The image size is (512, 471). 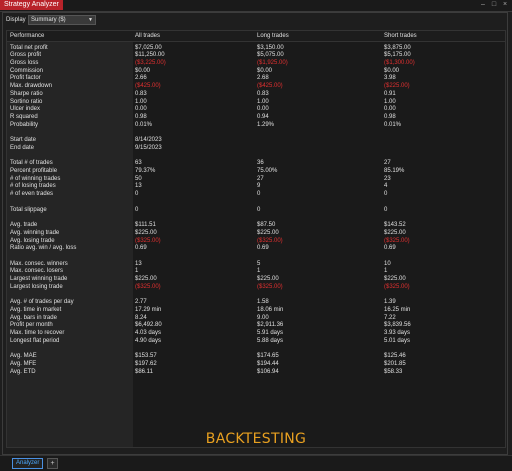 What do you see at coordinates (256, 365) in the screenshot?
I see `table-row: Avg. MFE $197.62 $194.44 $201.85` at bounding box center [256, 365].